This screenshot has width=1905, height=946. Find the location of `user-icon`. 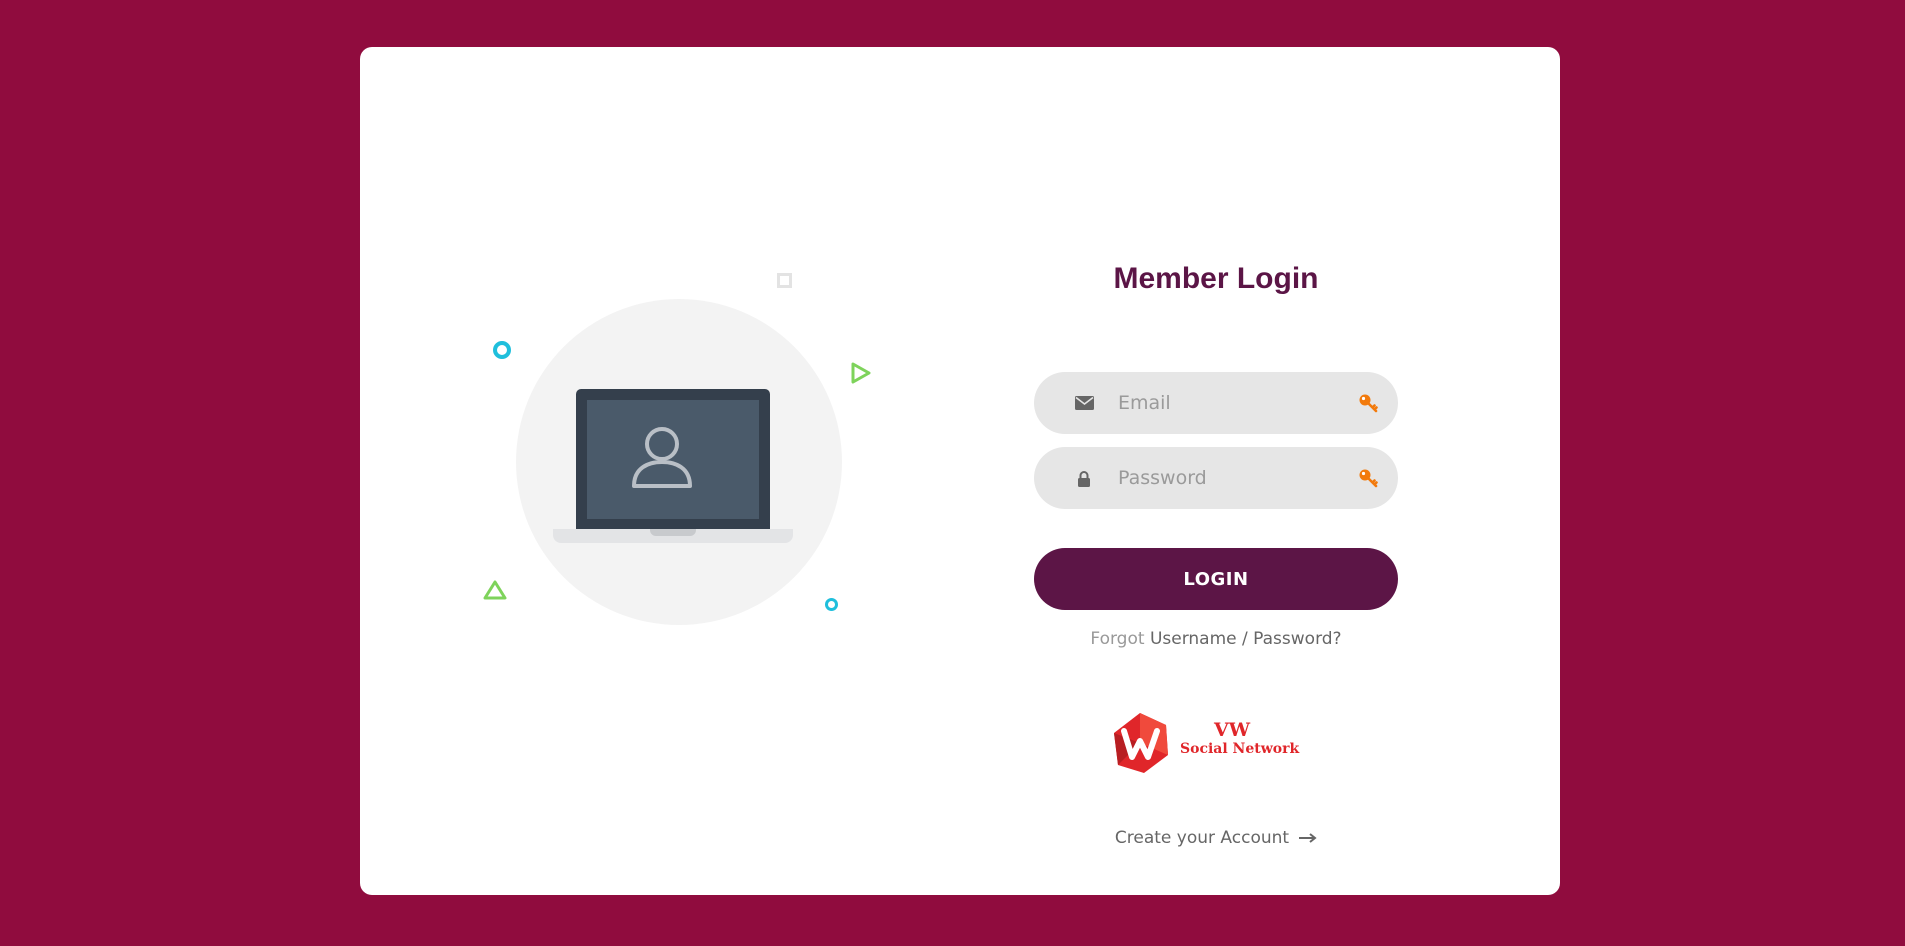

user-icon is located at coordinates (662, 457).